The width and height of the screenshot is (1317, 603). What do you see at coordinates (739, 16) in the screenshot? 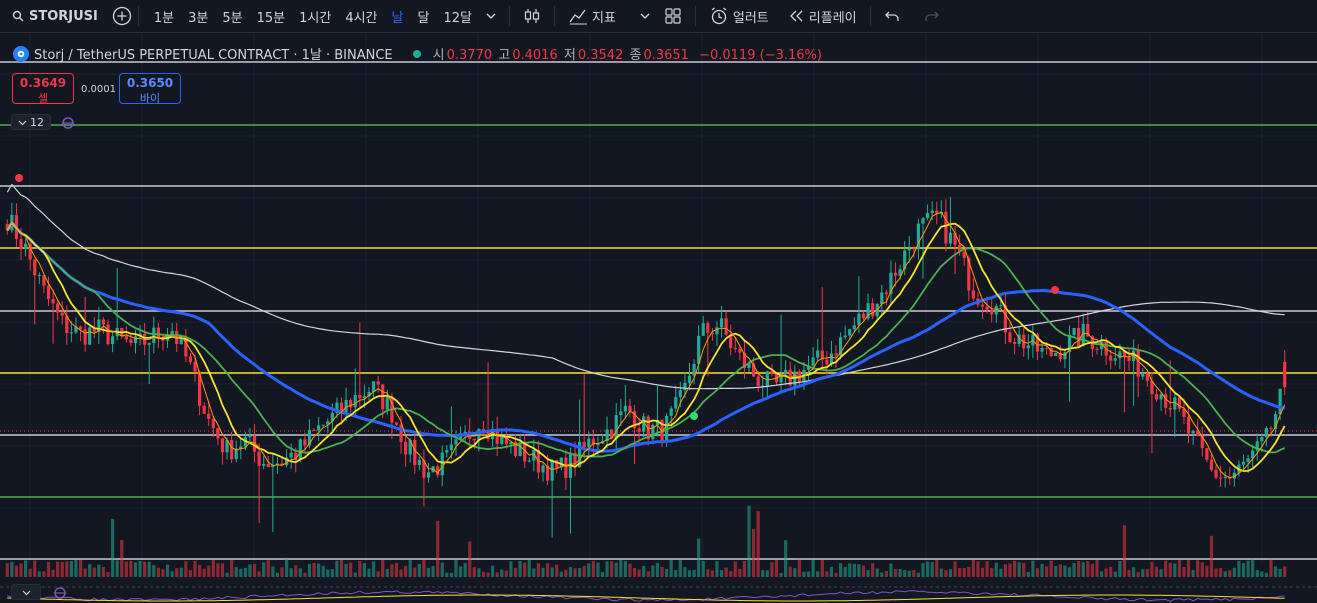
I see `alert-button: 얼러트` at bounding box center [739, 16].